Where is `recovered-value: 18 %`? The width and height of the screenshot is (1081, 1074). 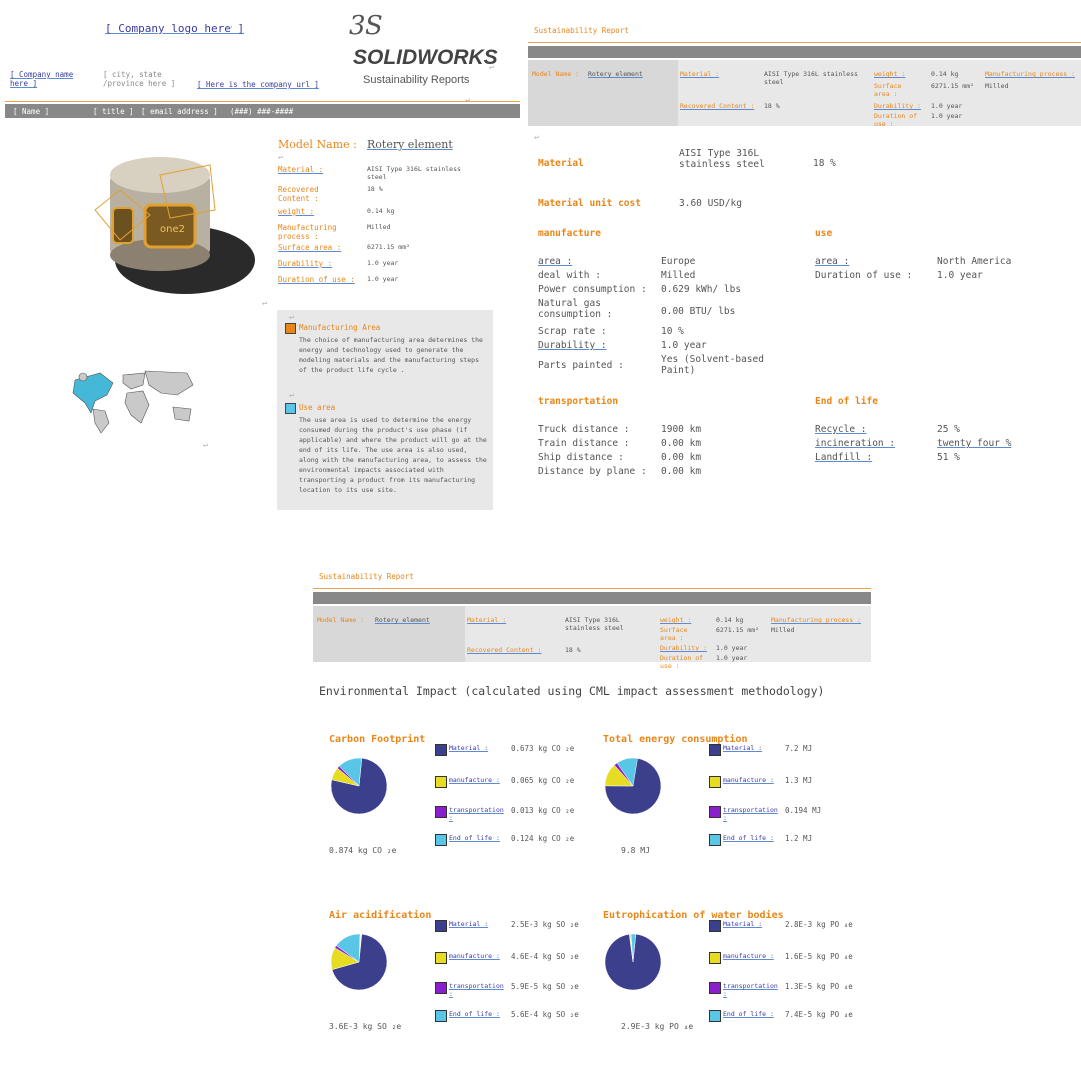
recovered-value: 18 % is located at coordinates (824, 163).